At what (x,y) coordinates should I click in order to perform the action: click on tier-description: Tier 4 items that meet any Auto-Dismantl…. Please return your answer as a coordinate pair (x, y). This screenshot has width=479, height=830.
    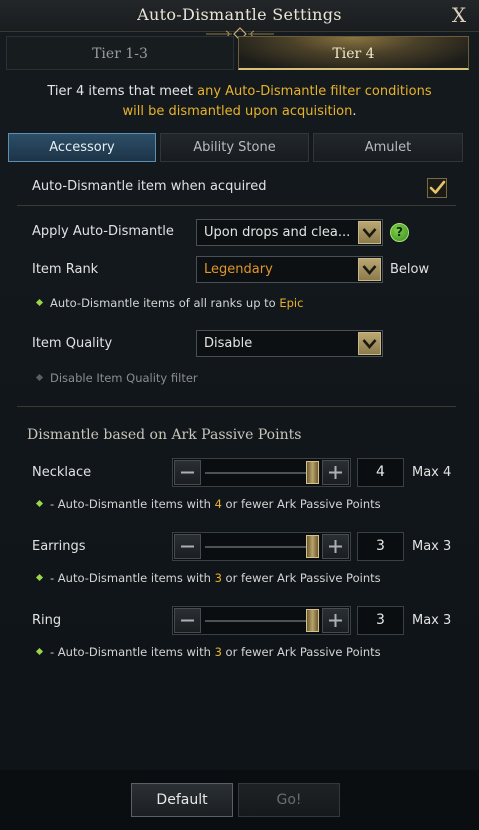
    Looking at the image, I should click on (239, 102).